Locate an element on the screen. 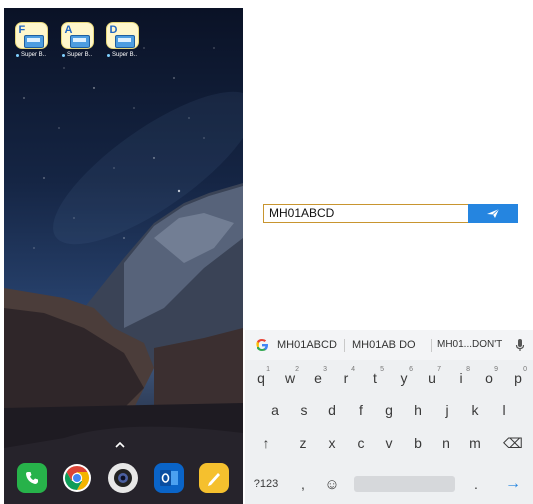 The height and width of the screenshot is (504, 533). key-hint: 5 is located at coordinates (382, 369).